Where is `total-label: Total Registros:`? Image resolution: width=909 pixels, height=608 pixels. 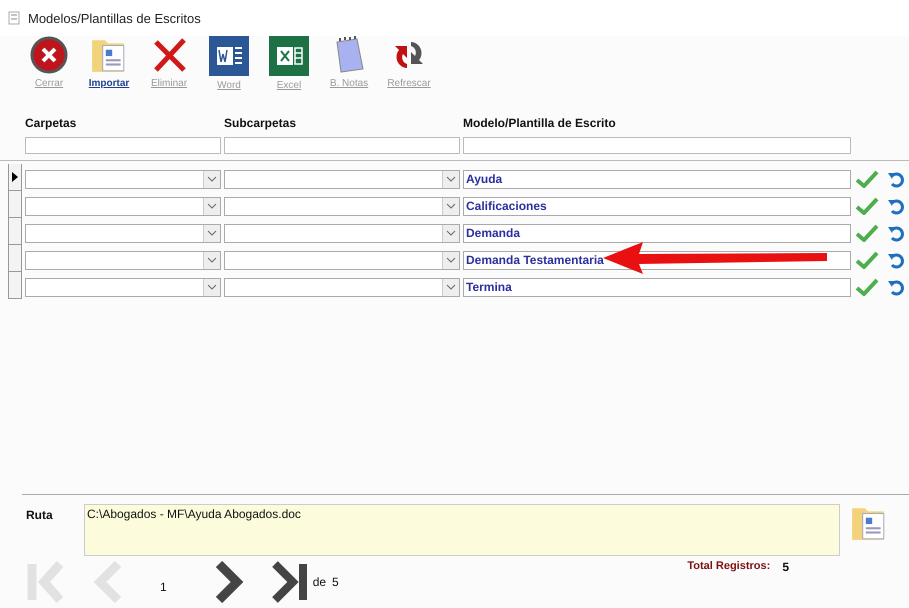
total-label: Total Registros: is located at coordinates (728, 567).